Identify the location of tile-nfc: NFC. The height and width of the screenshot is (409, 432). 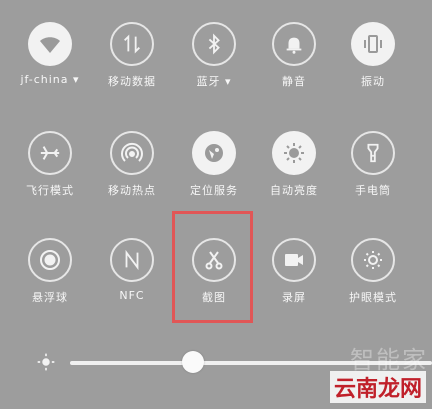
(132, 288).